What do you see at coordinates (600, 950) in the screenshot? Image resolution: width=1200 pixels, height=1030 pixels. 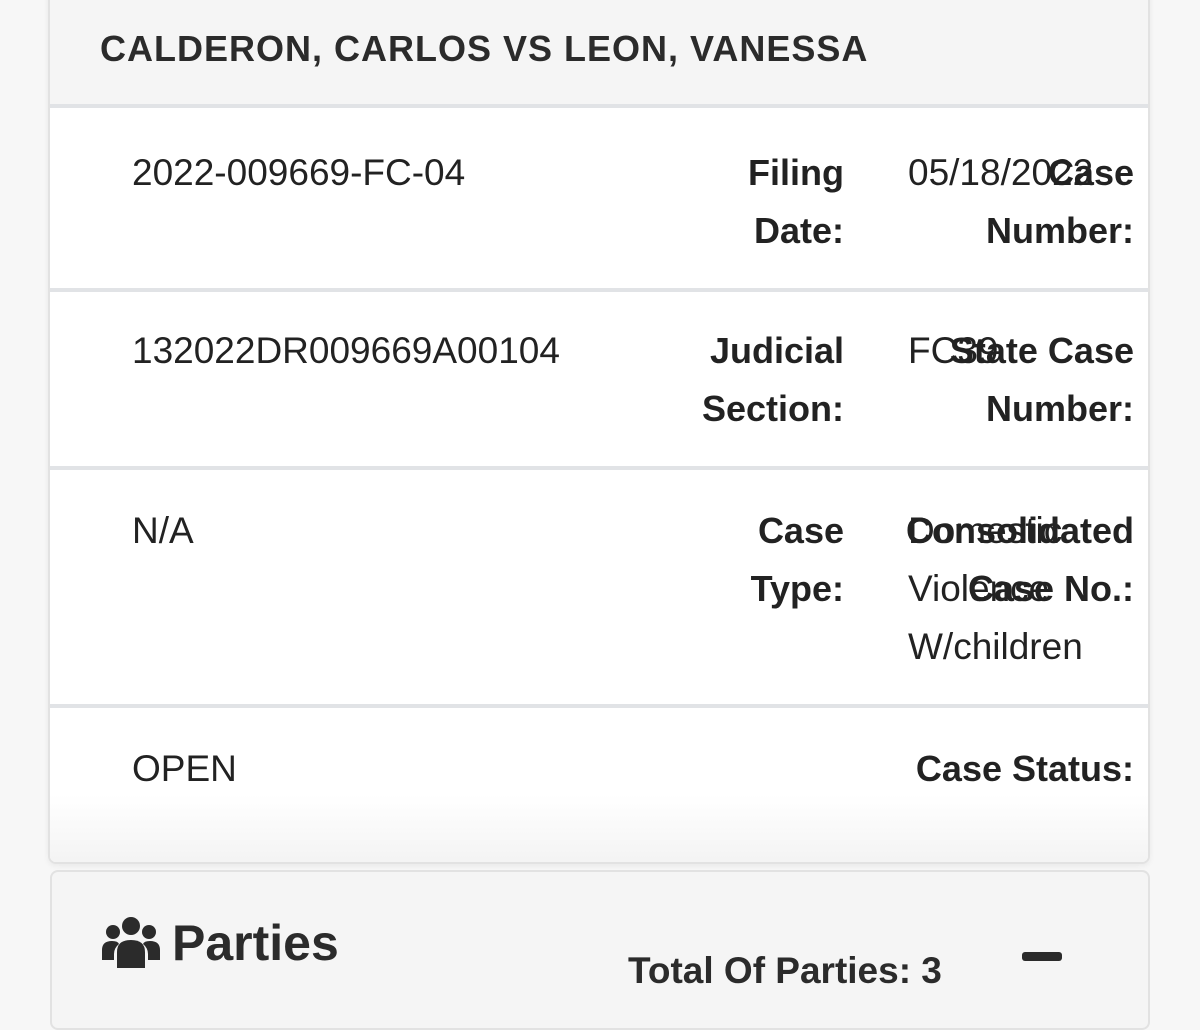 I see `parties-panel: Parties Total Of Parties: 3` at bounding box center [600, 950].